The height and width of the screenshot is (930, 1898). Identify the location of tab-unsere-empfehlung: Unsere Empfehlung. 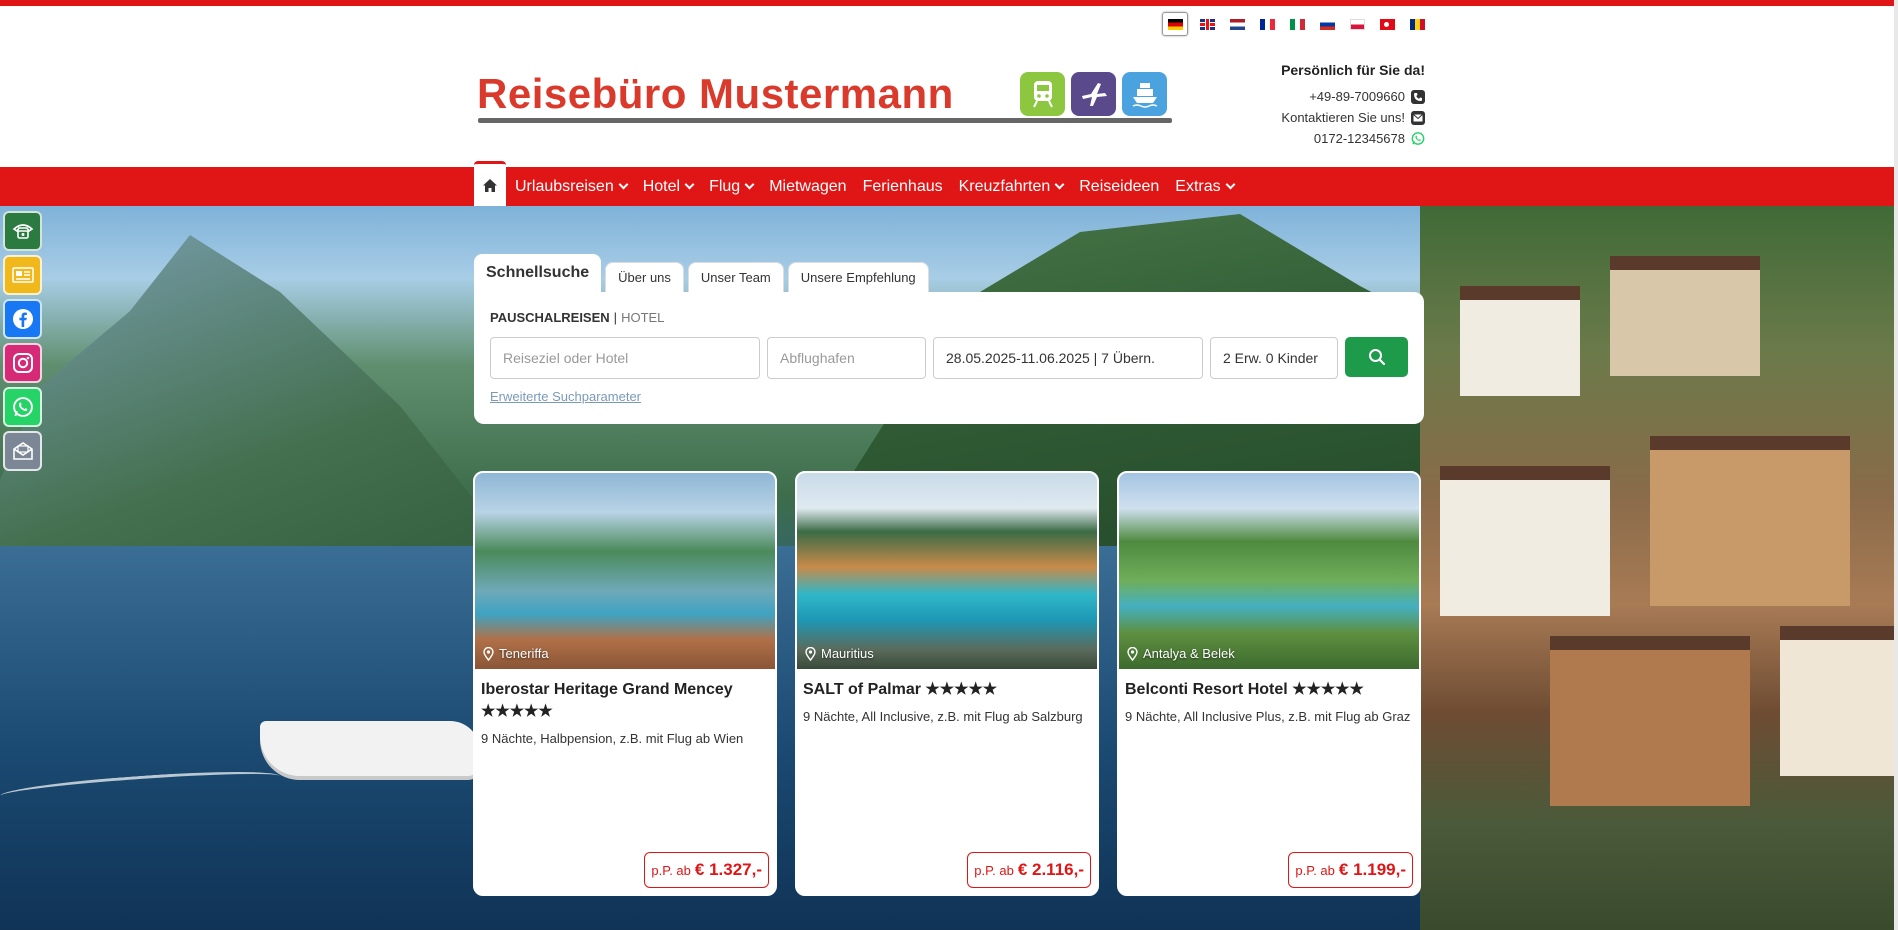
(858, 277).